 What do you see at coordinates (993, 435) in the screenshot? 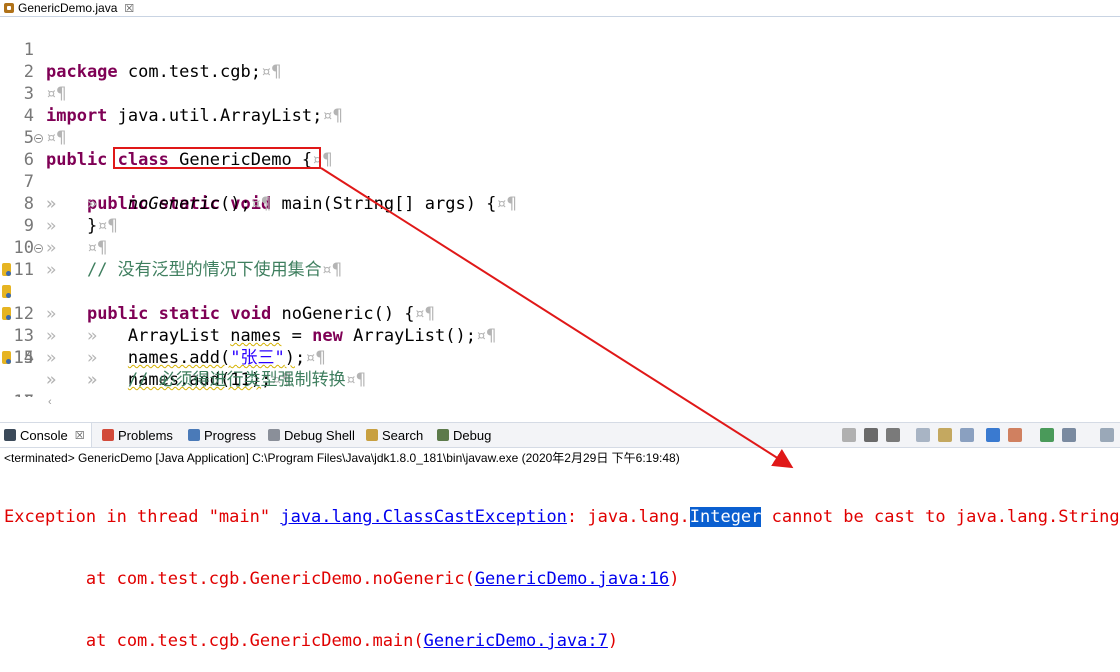
I see `pin-console-icon` at bounding box center [993, 435].